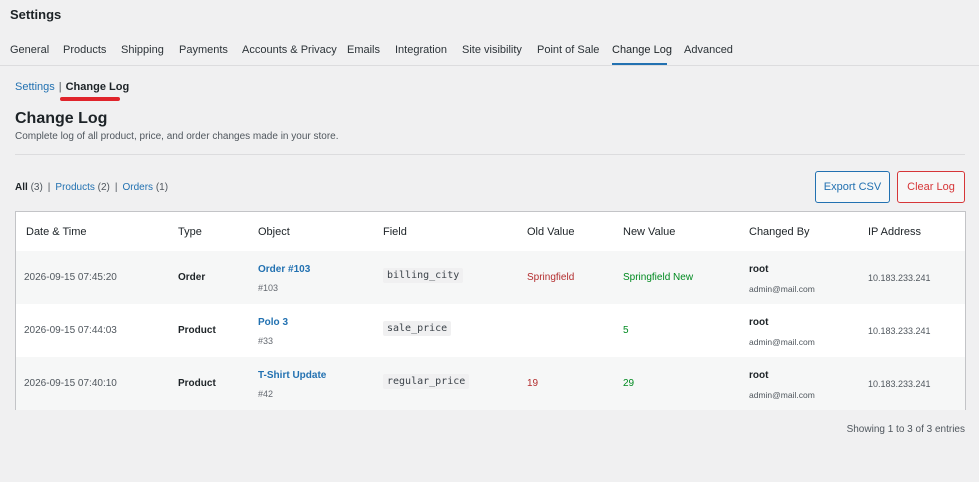 The height and width of the screenshot is (482, 979). I want to click on tab-advanced: Advanced, so click(708, 50).